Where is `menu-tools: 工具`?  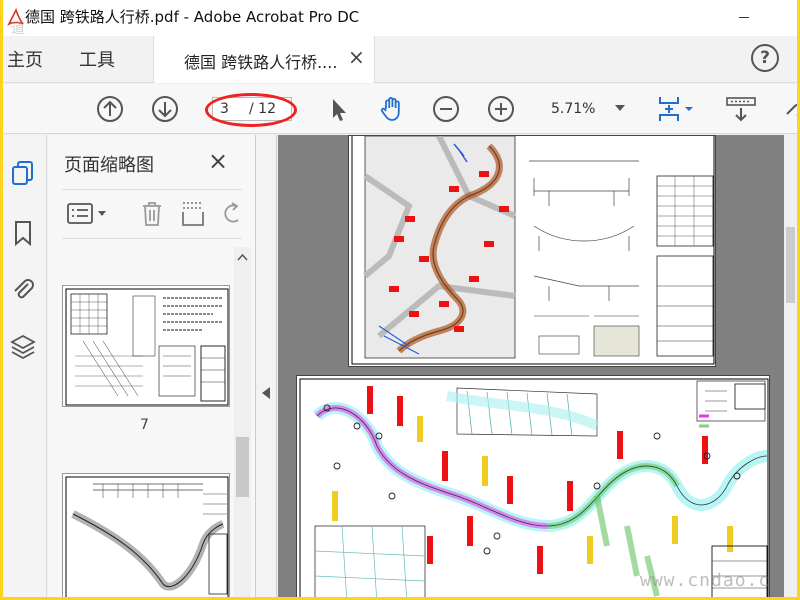 menu-tools: 工具 is located at coordinates (97, 59).